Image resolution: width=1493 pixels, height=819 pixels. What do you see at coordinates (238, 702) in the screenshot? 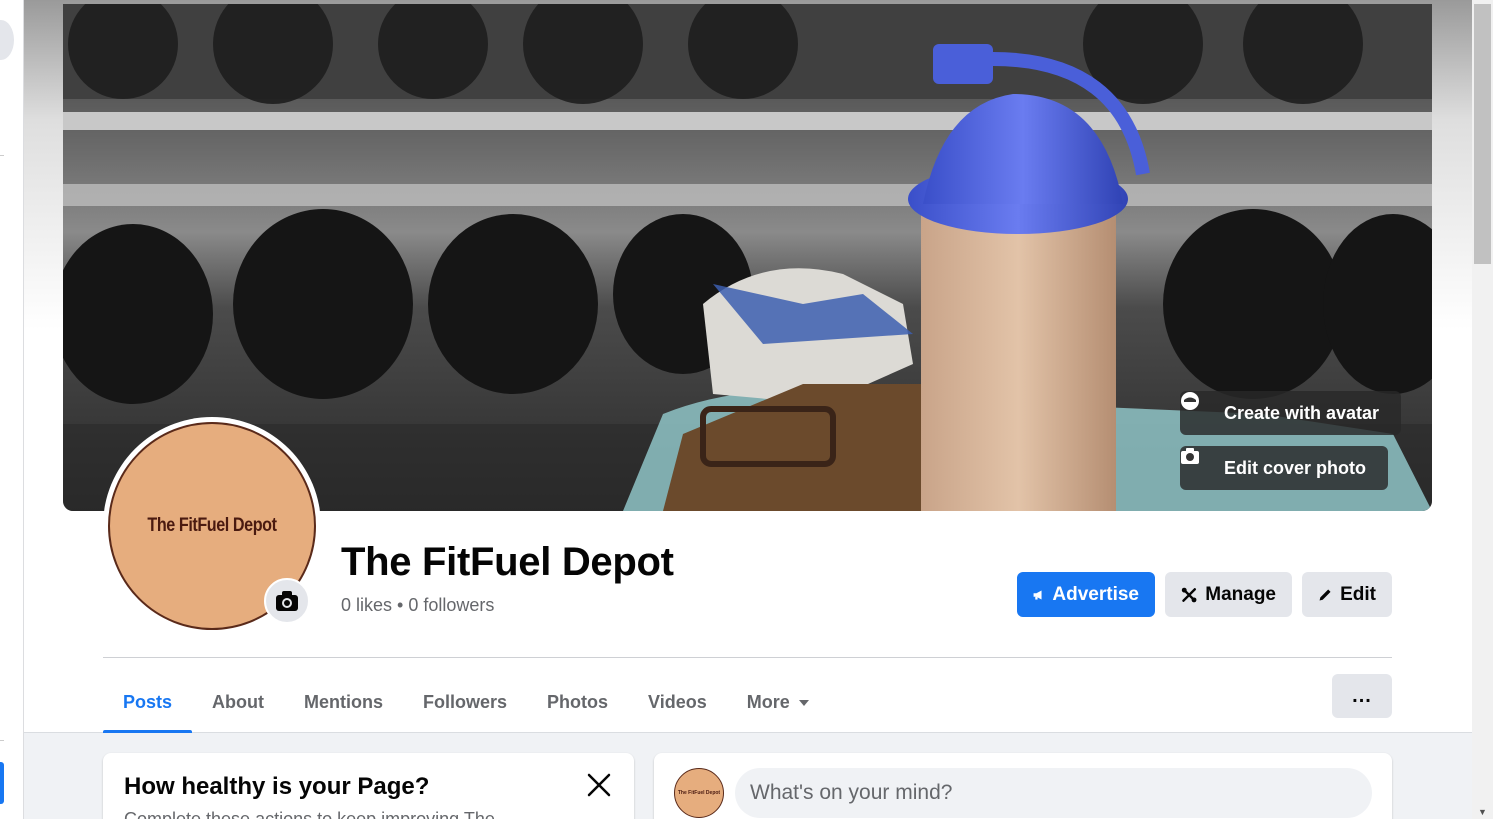
I see `tab-about: About` at bounding box center [238, 702].